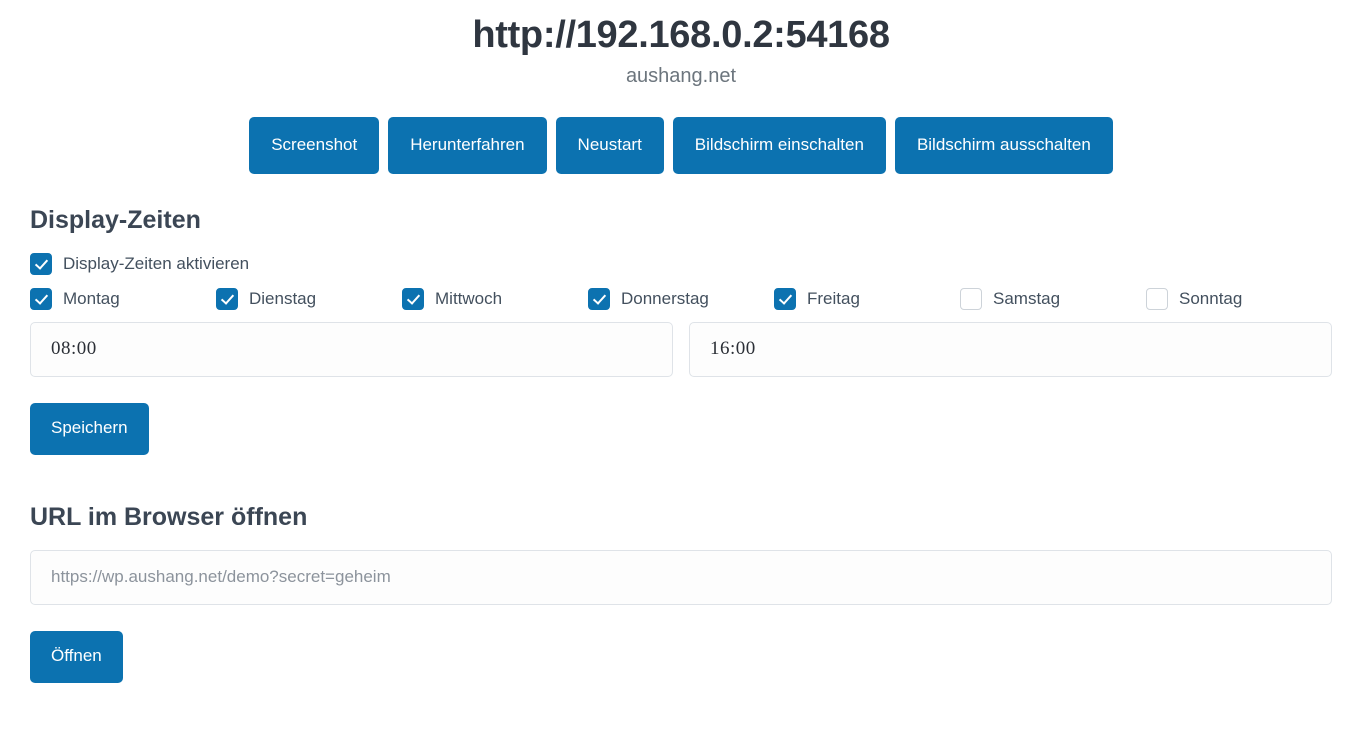 This screenshot has width=1362, height=736. What do you see at coordinates (1010, 349) in the screenshot?
I see `end-time-input: 16:00` at bounding box center [1010, 349].